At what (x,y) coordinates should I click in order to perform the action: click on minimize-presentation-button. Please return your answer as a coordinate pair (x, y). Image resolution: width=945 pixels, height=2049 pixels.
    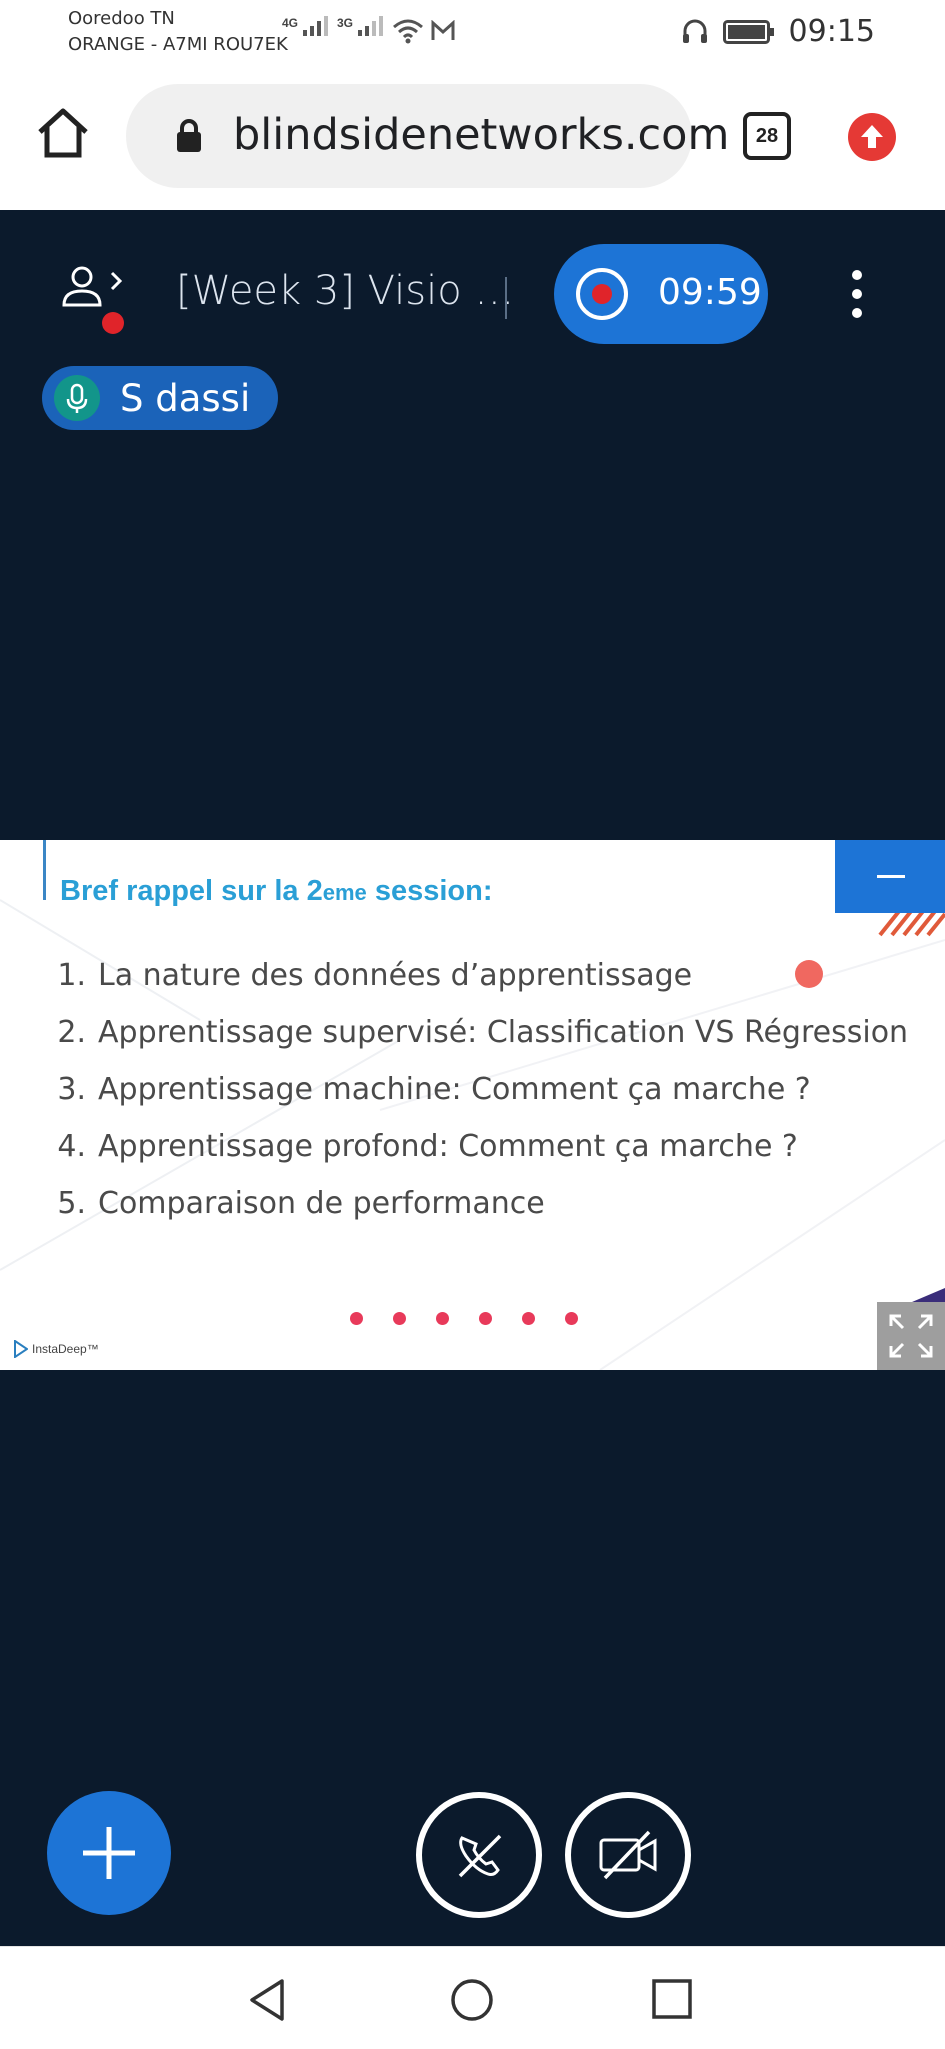
    Looking at the image, I should click on (890, 876).